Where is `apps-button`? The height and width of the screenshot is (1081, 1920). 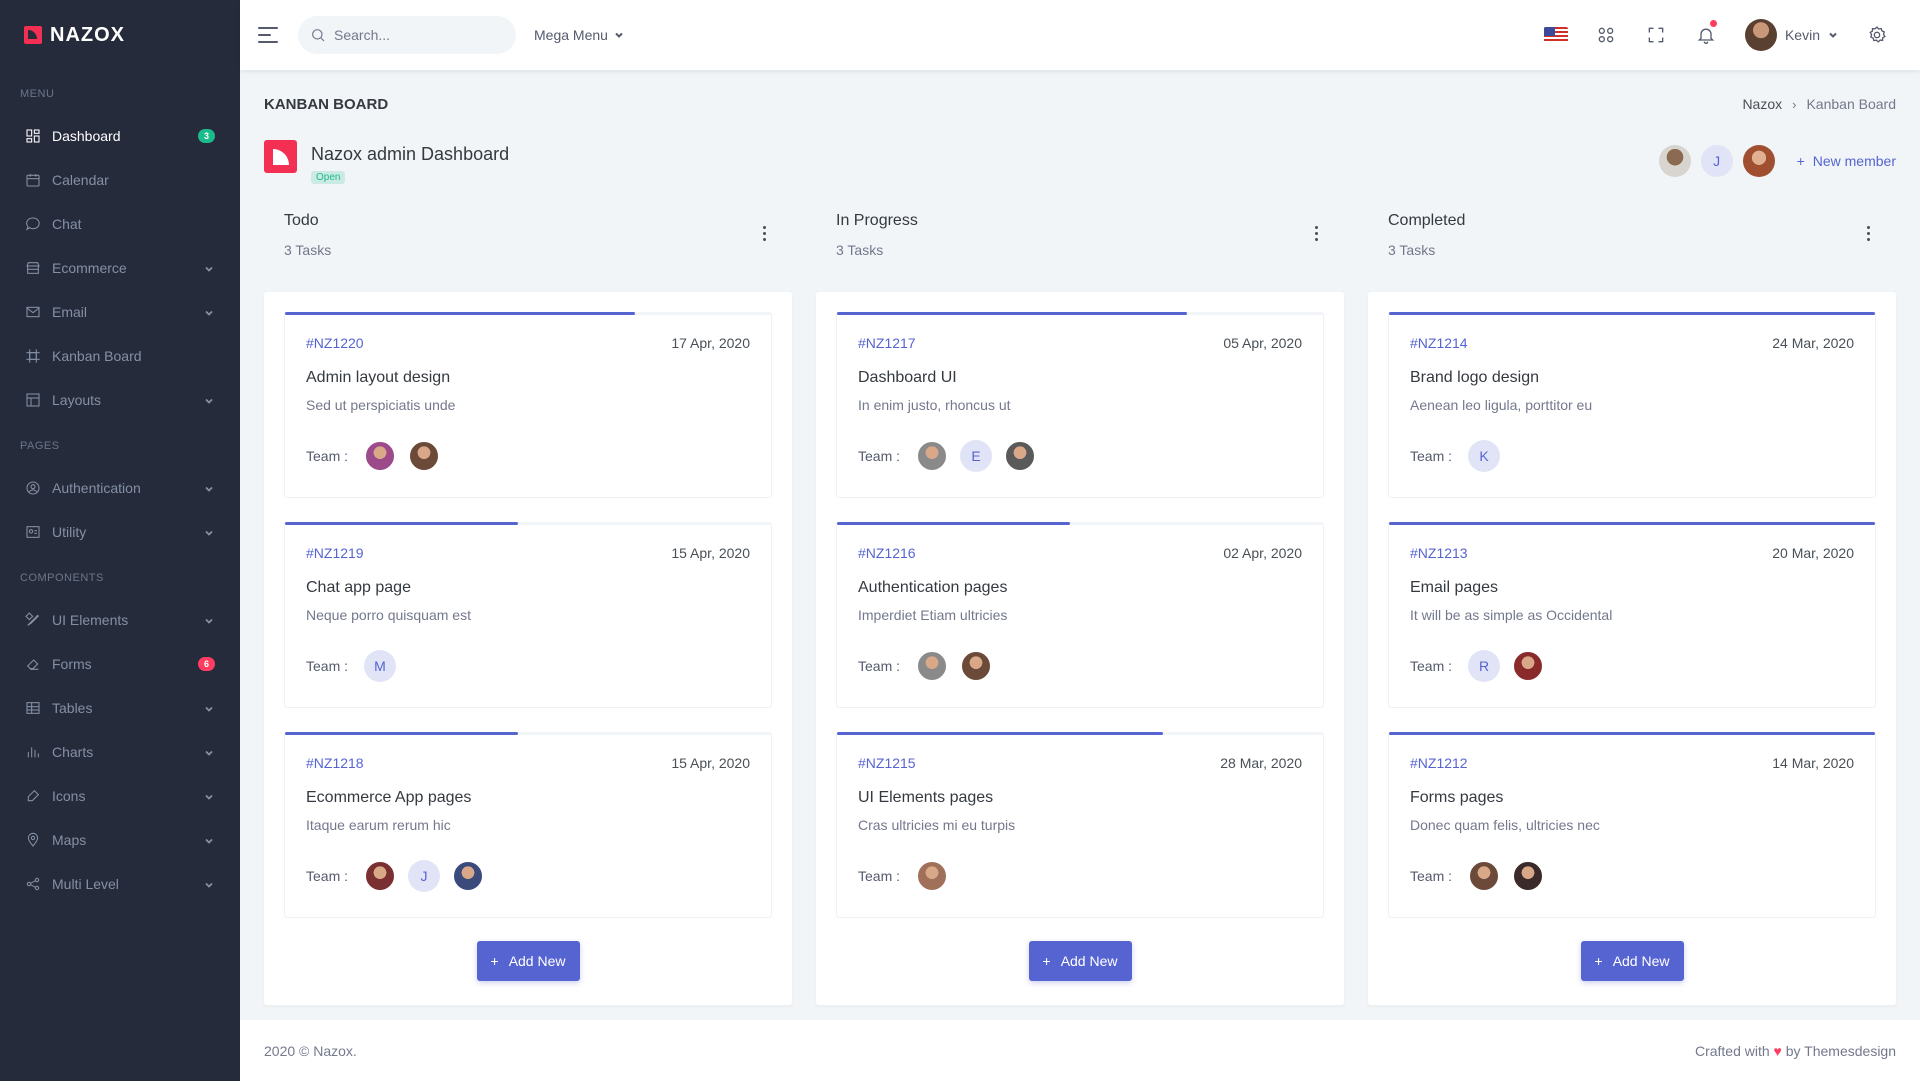 apps-button is located at coordinates (1606, 35).